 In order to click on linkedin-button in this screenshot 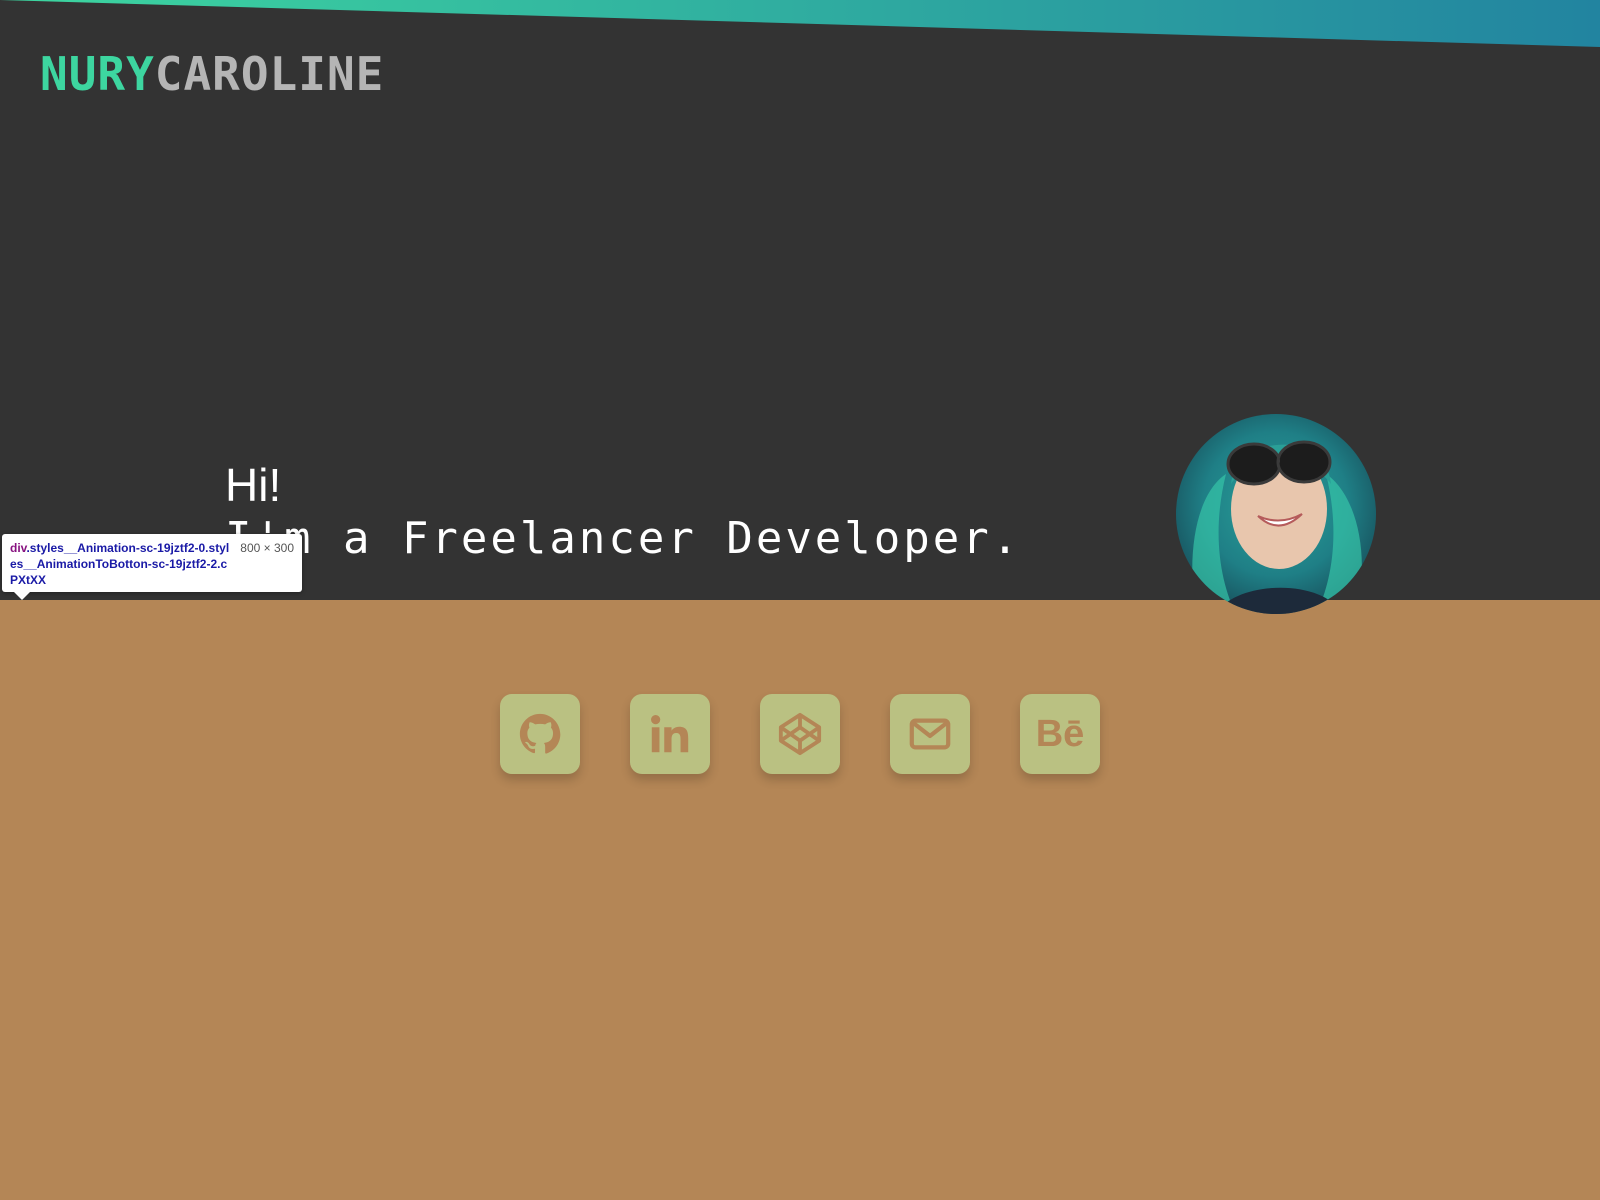, I will do `click(670, 734)`.